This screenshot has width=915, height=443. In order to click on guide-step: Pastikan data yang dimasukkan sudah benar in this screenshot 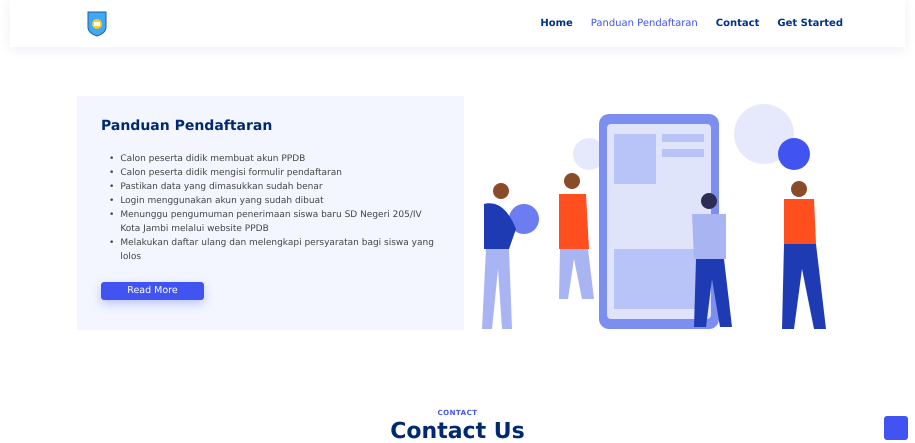, I will do `click(221, 187)`.